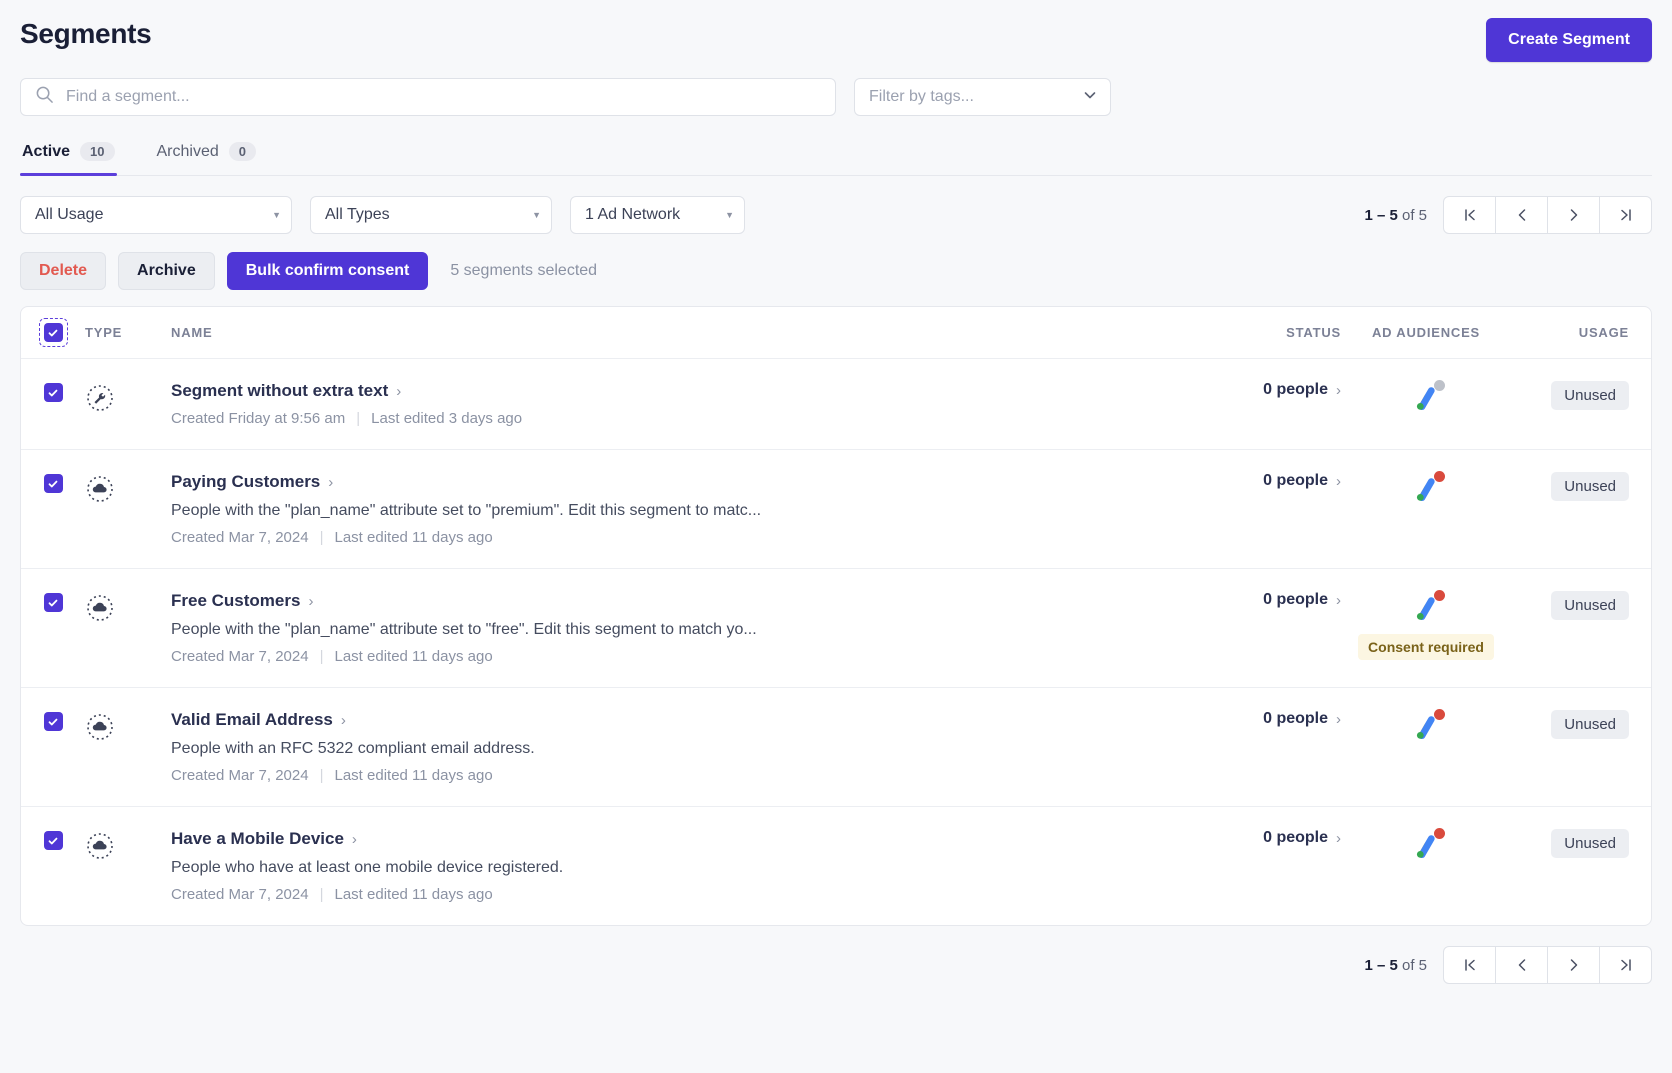  Describe the element at coordinates (1426, 332) in the screenshot. I see `column-header-ad-audiences: AD AUDIENCES` at that location.